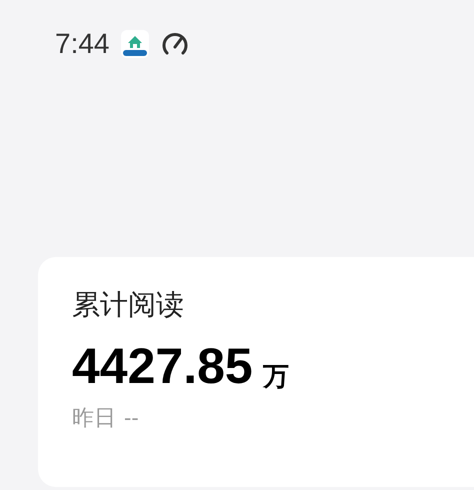 The width and height of the screenshot is (474, 490). Describe the element at coordinates (275, 376) in the screenshot. I see `unit-label: 万` at that location.